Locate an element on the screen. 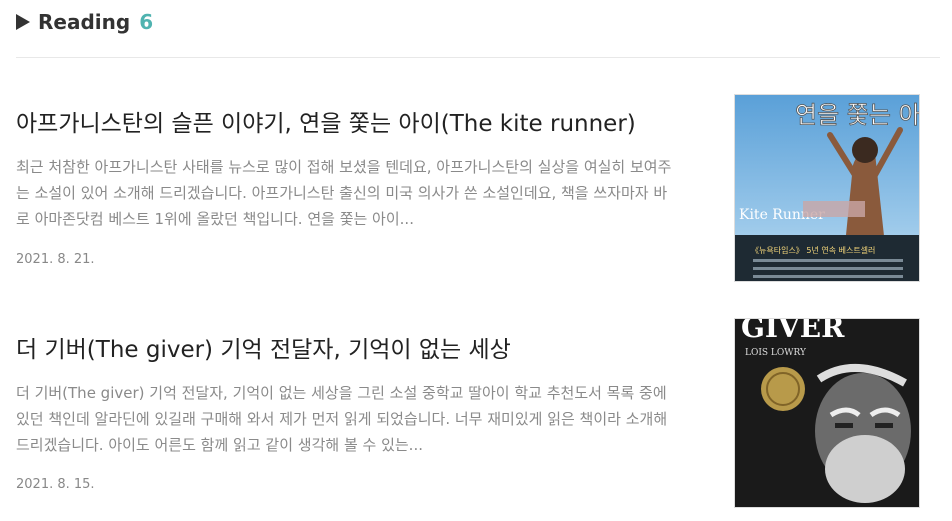 This screenshot has width=952, height=521. post-title-link: 더 기버(The giver) 기억 전달자, 기억이 없는 세상 is located at coordinates (366, 347).